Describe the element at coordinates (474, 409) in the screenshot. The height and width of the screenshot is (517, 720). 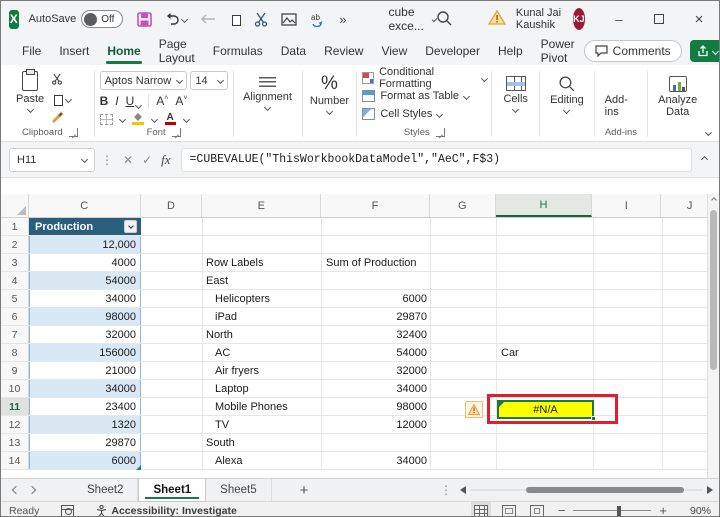
I see `error-smart-tag` at that location.